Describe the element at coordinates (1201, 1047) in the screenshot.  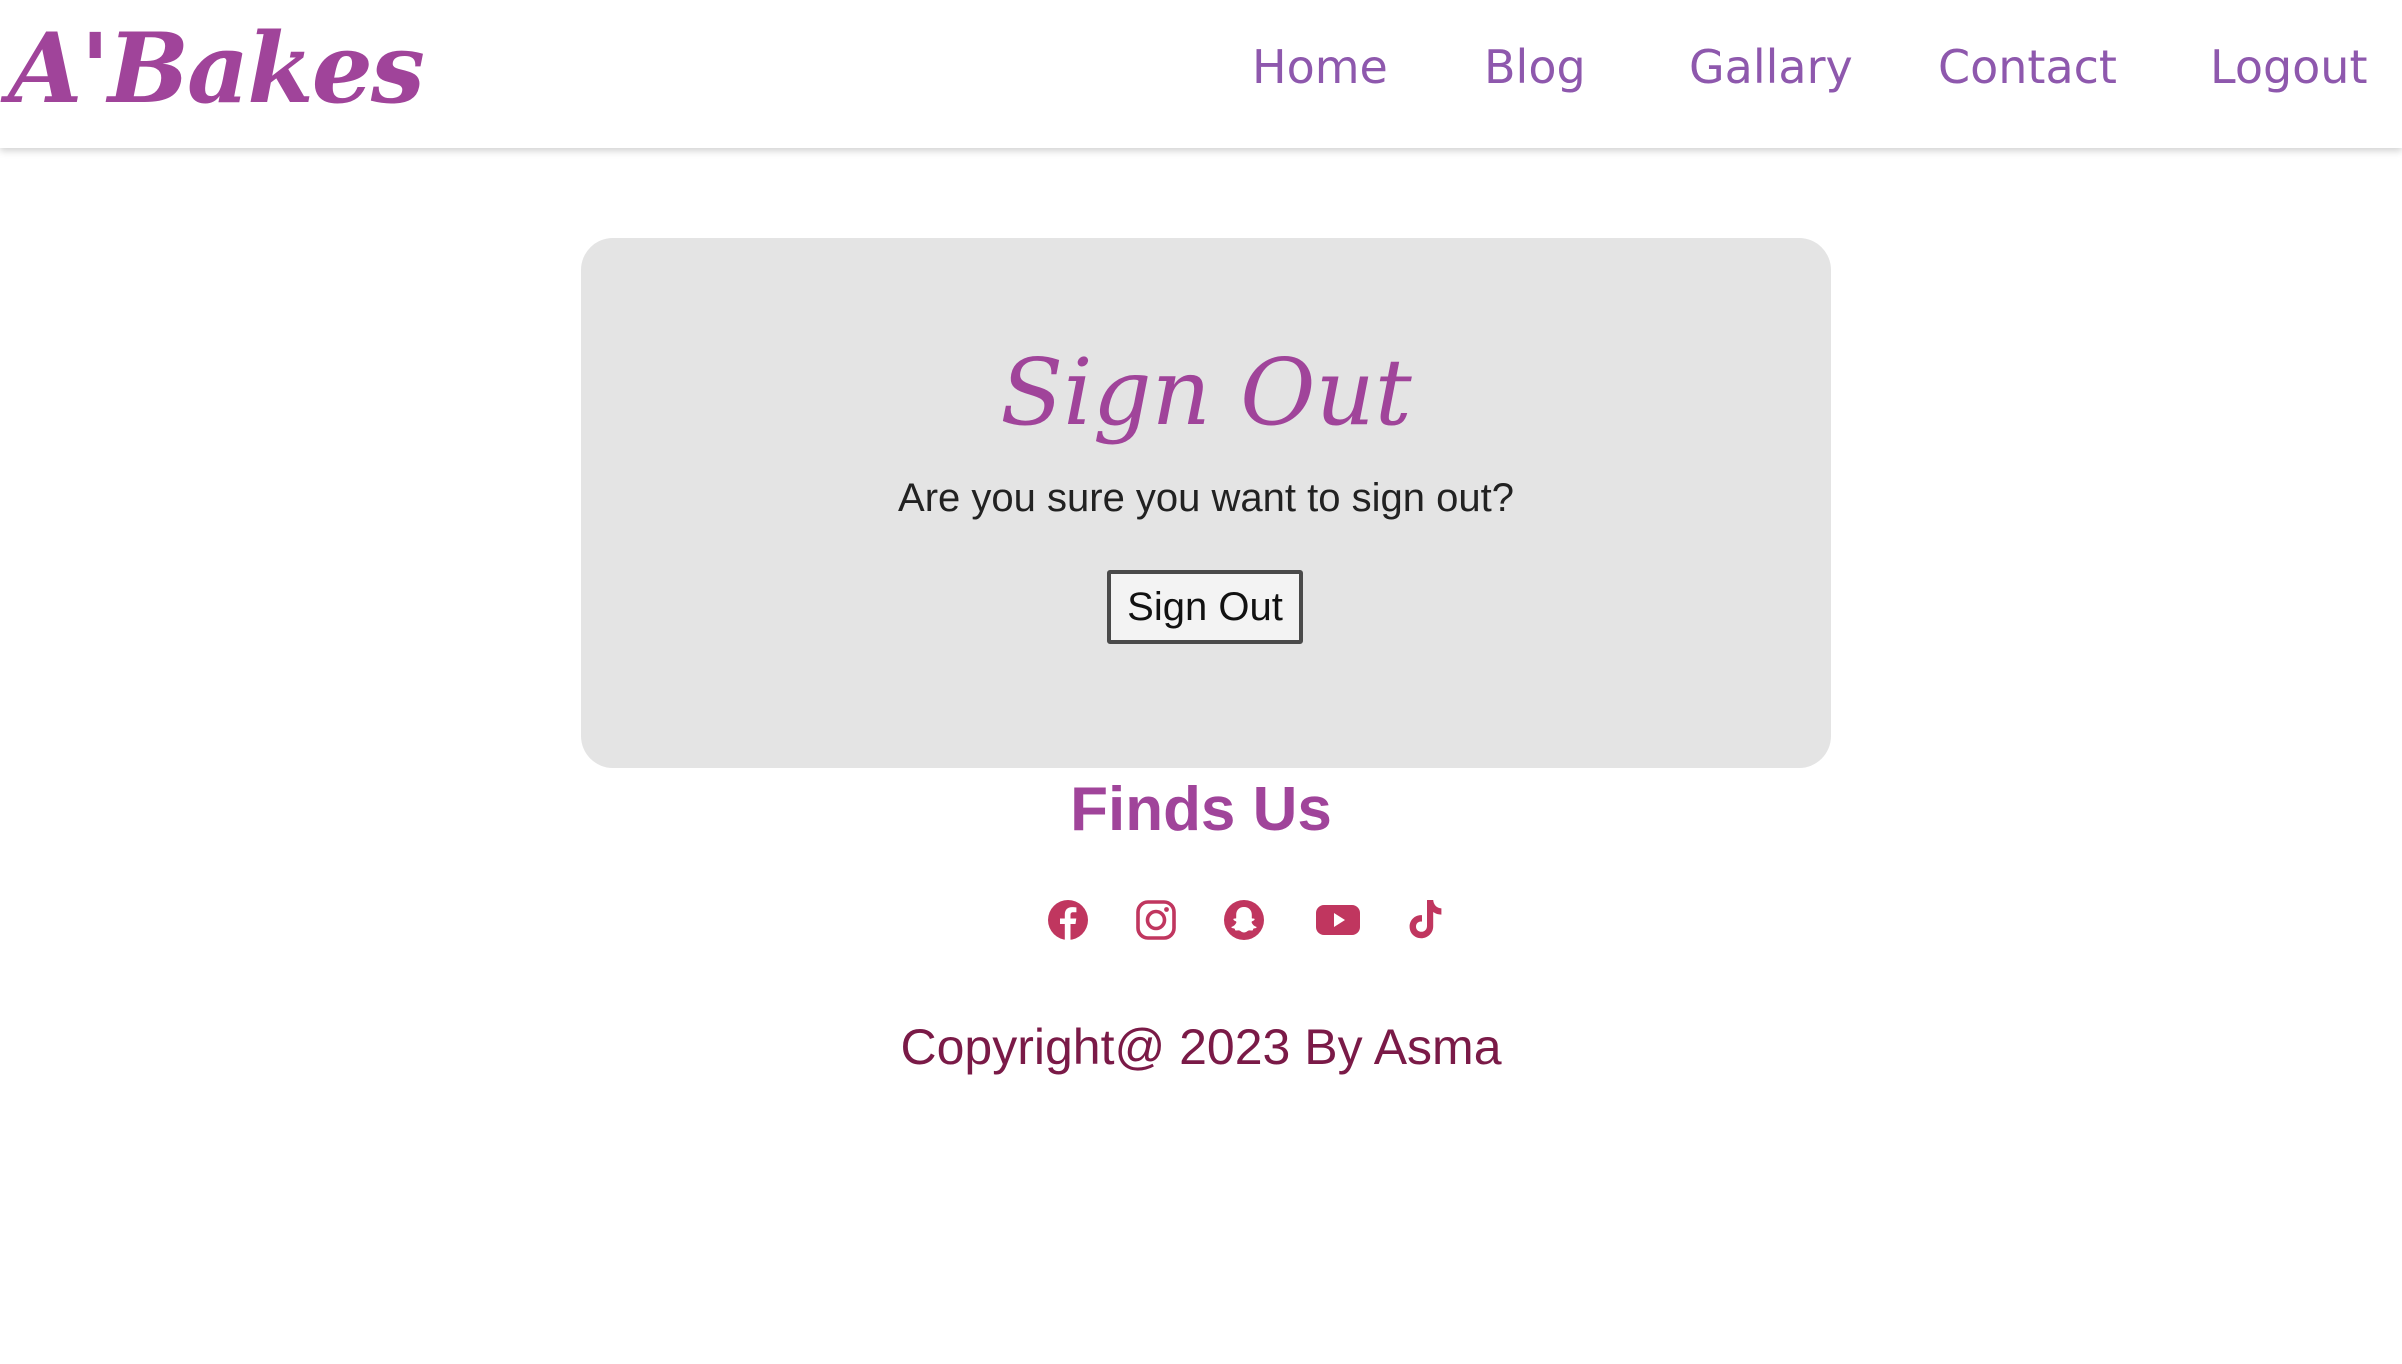
I see `copyright-text: Copyright@ 2023 By Asma` at that location.